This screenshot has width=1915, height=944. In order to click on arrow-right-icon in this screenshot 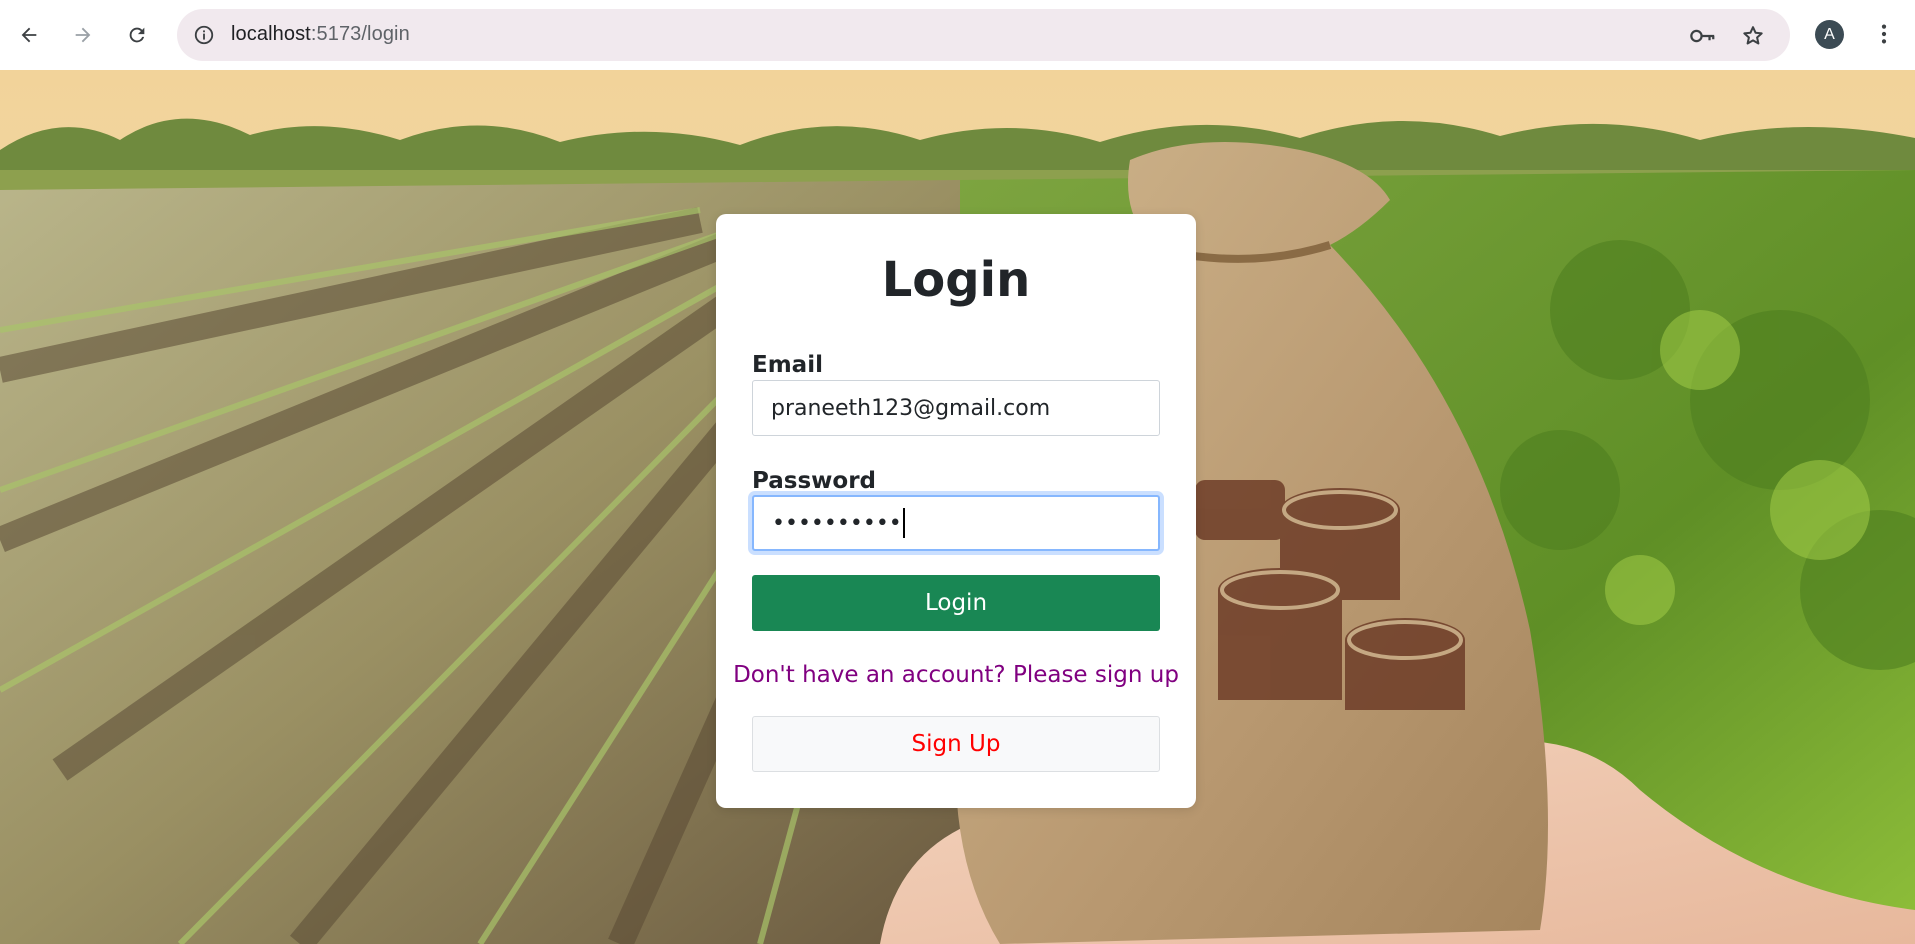, I will do `click(83, 35)`.